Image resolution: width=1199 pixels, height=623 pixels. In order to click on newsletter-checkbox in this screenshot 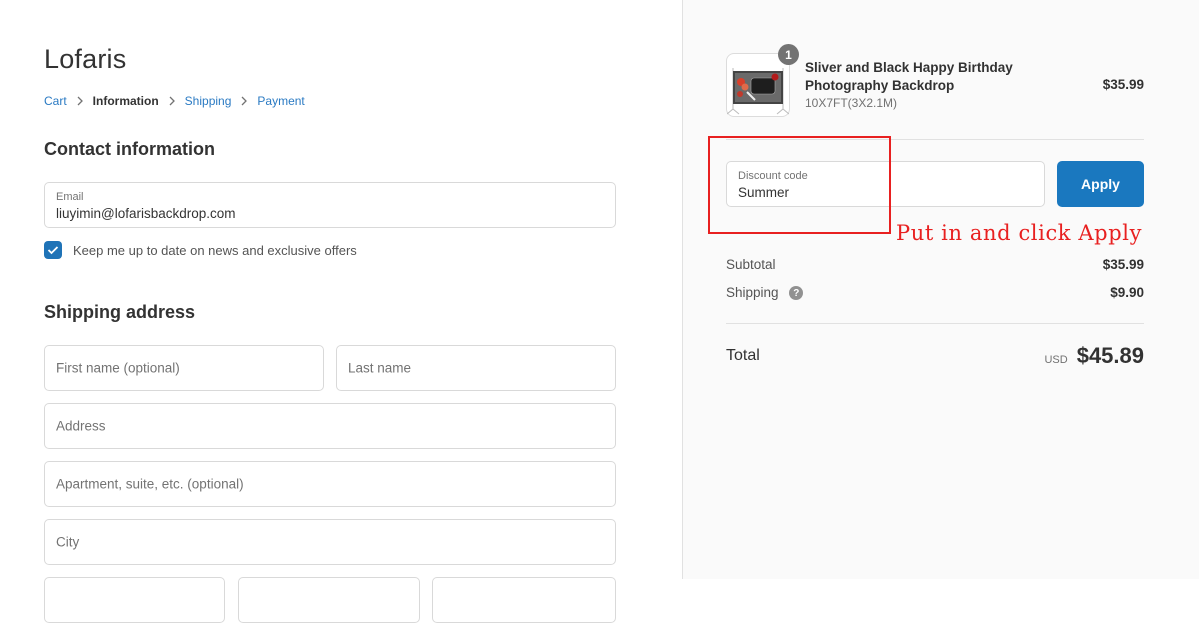, I will do `click(53, 250)`.